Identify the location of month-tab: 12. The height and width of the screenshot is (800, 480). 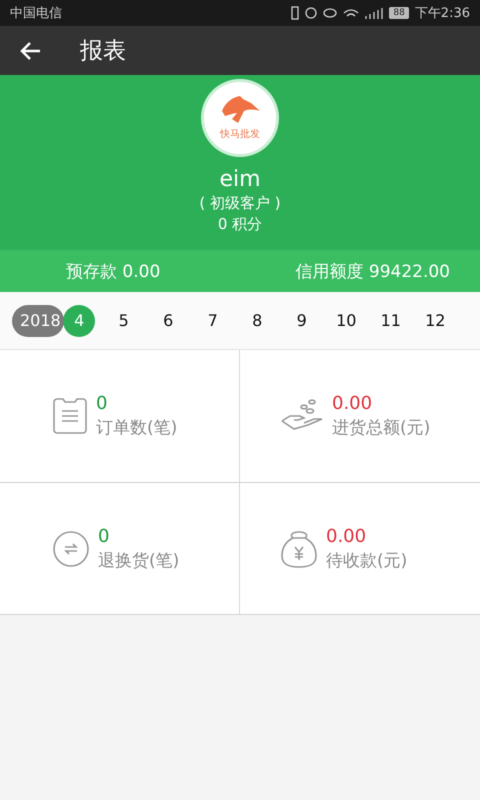
(435, 320).